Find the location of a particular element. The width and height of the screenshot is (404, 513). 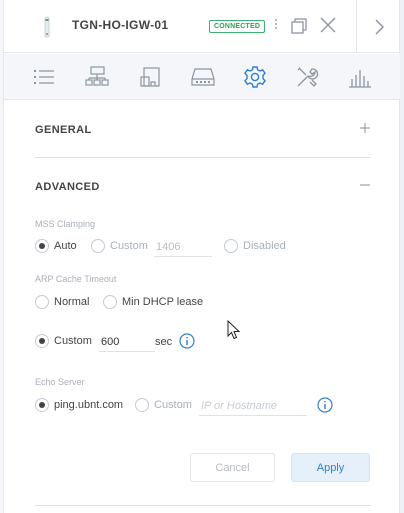

mss-disabled-label: Disabled is located at coordinates (264, 246).